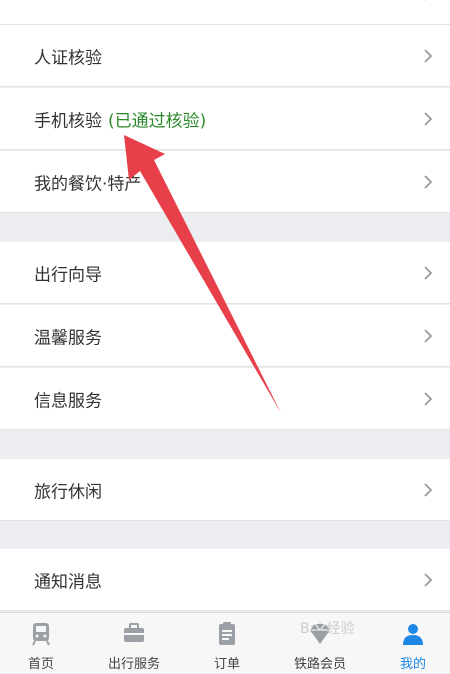  What do you see at coordinates (68, 58) in the screenshot?
I see `menu-item-label: 人证核验` at bounding box center [68, 58].